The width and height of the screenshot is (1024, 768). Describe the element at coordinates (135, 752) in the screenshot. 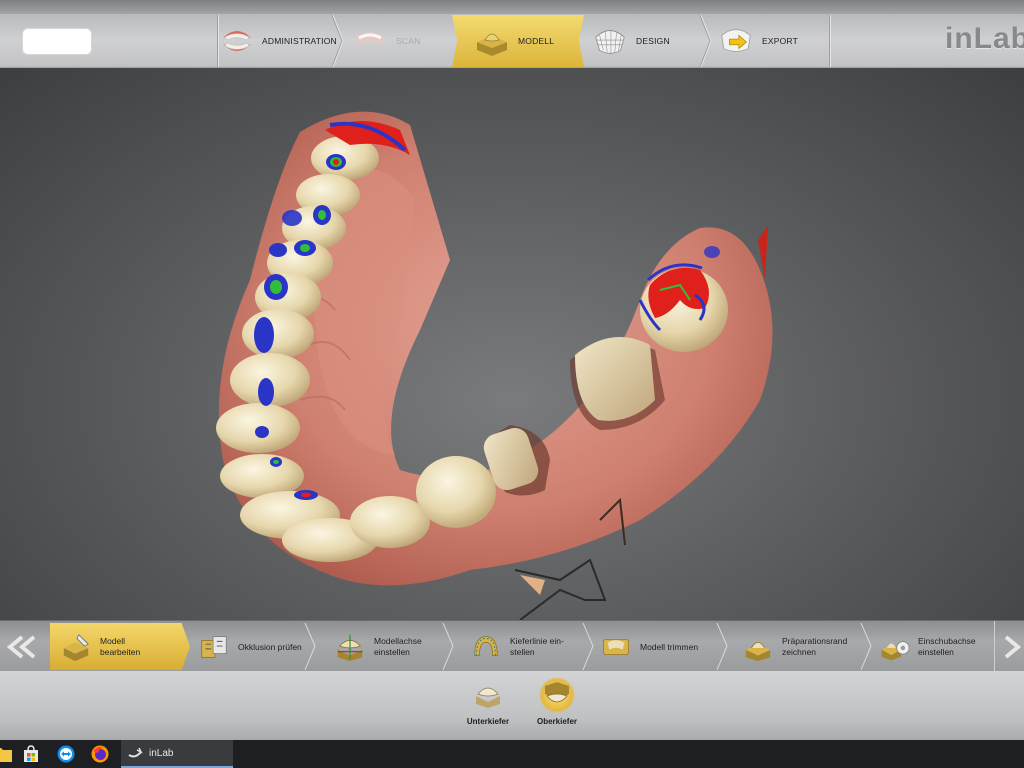

I see `inlab-app-icon` at that location.